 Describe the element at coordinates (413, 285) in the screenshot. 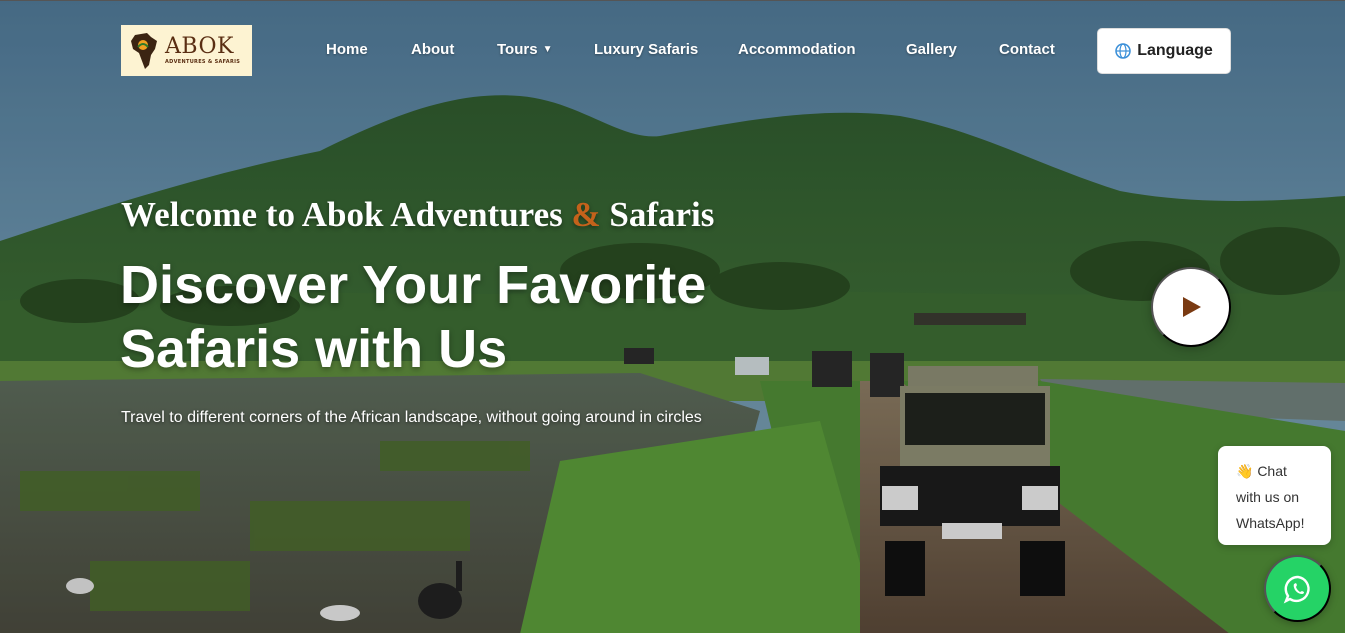

I see `headline-line-1: Discover Your Favorite` at that location.